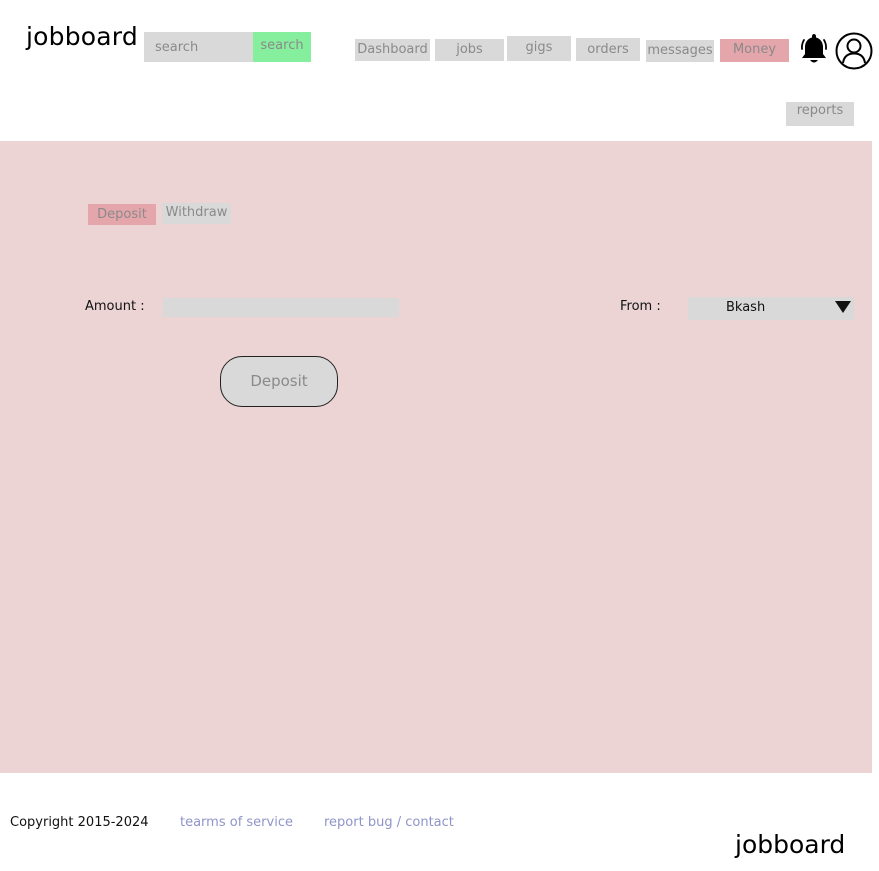 The width and height of the screenshot is (879, 871). What do you see at coordinates (236, 822) in the screenshot?
I see `terms-link: tearms of service` at bounding box center [236, 822].